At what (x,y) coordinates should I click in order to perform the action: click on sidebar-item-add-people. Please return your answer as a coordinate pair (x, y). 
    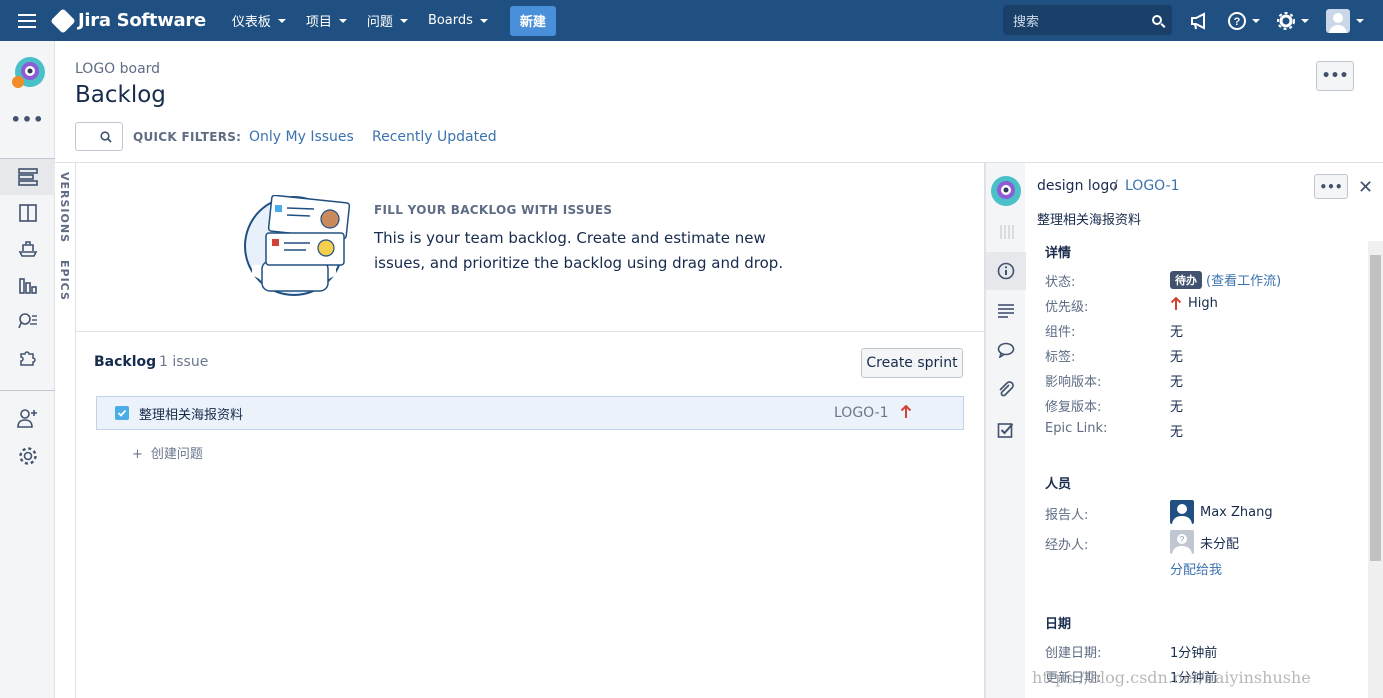
    Looking at the image, I should click on (27, 418).